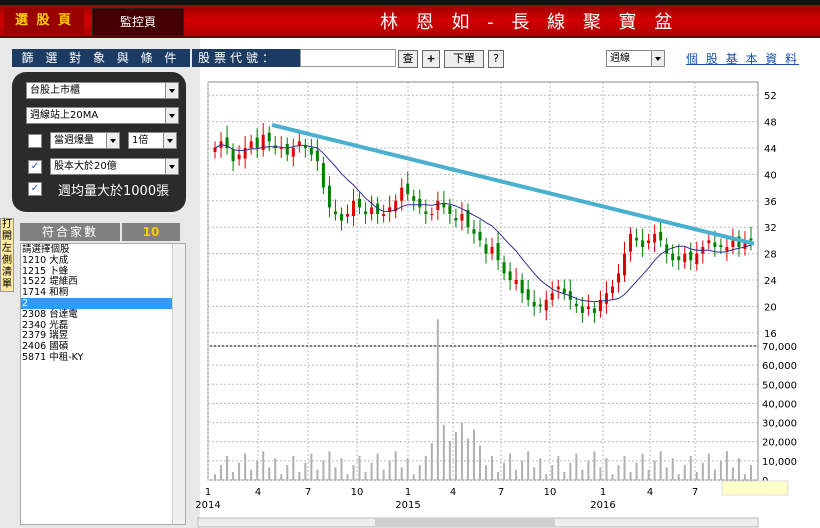 The image size is (820, 528). What do you see at coordinates (102, 90) in the screenshot?
I see `market-select: 台股上市櫃` at bounding box center [102, 90].